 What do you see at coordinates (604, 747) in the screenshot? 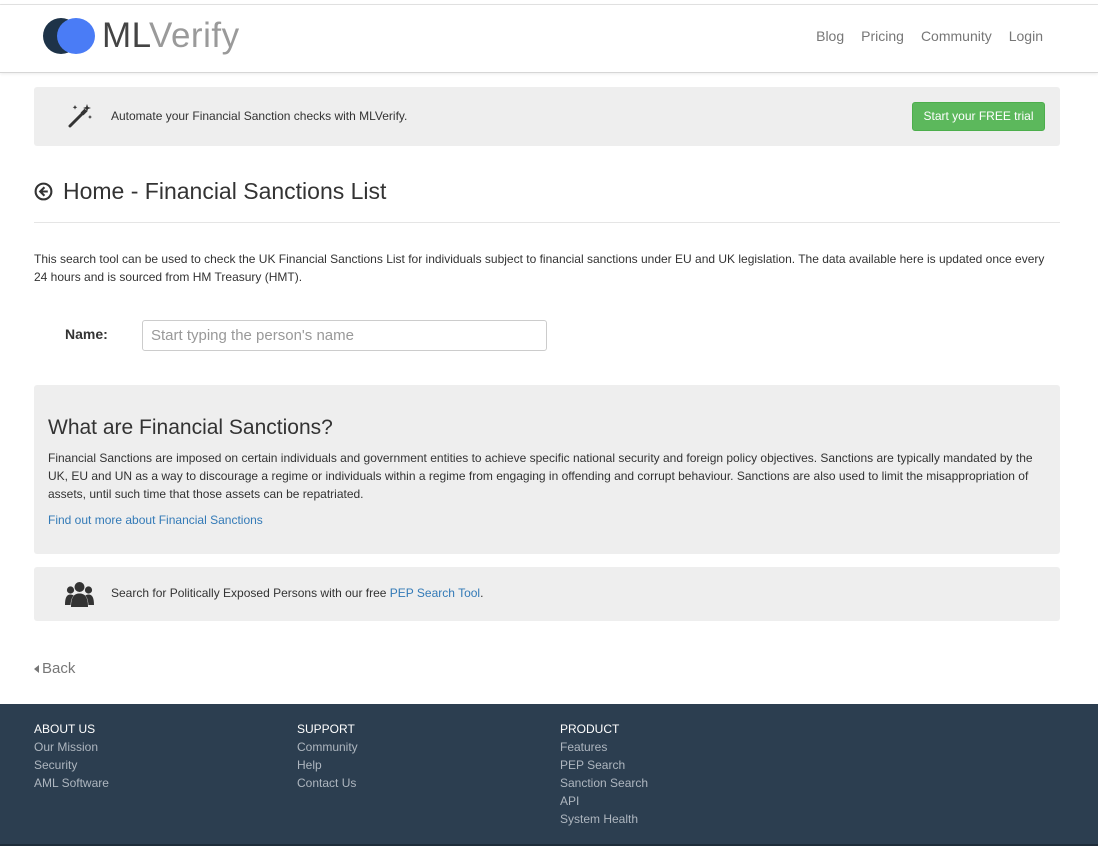
I see `footer-link-features: Features` at bounding box center [604, 747].